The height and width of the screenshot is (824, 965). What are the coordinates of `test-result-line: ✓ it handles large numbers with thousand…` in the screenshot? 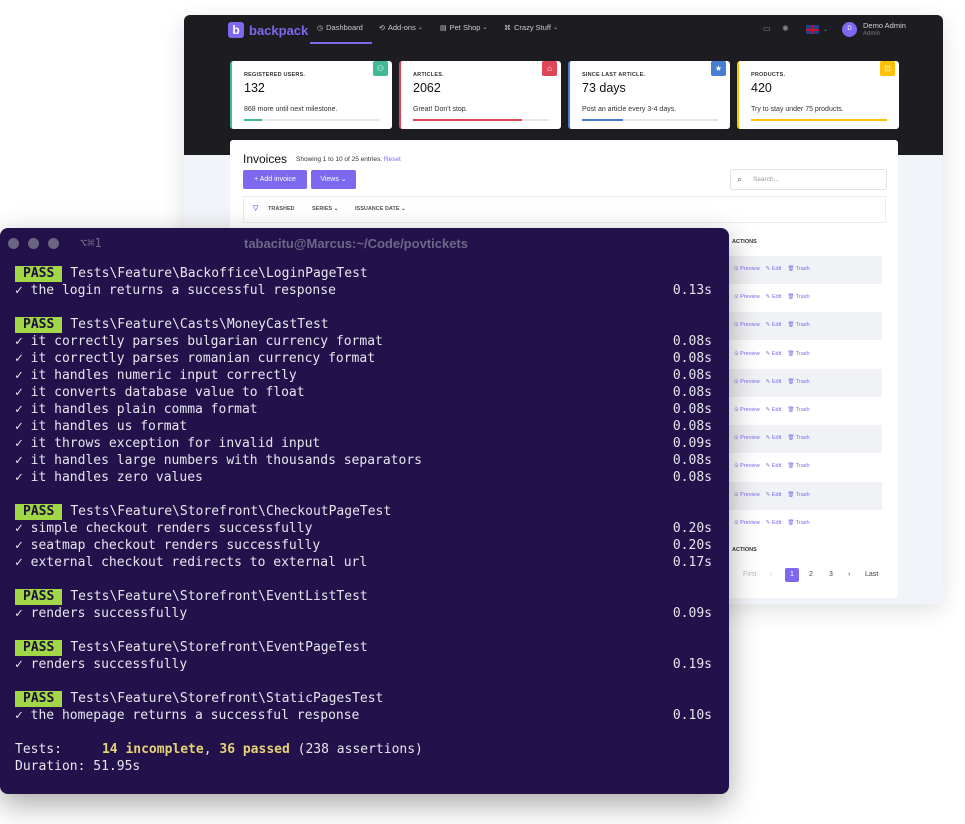 It's located at (363, 460).